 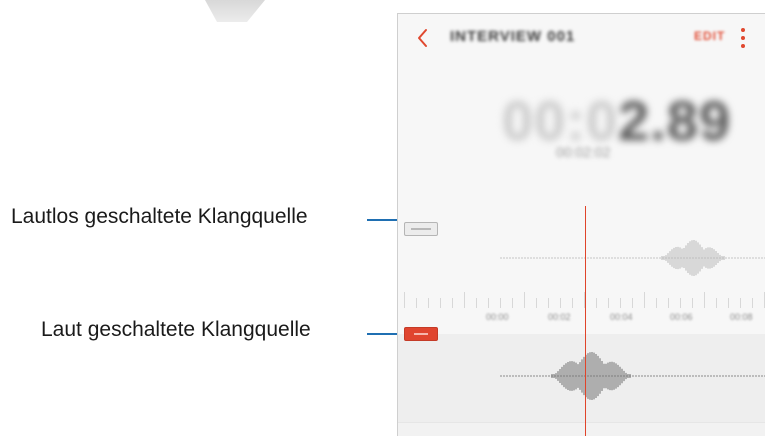 What do you see at coordinates (560, 120) in the screenshot?
I see `timer-dim: 00:0` at bounding box center [560, 120].